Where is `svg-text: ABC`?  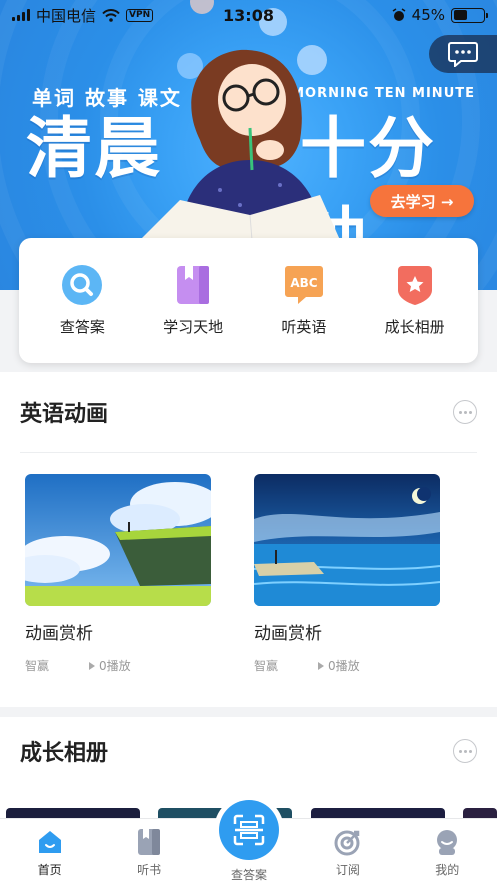
svg-text: ABC is located at coordinates (303, 283).